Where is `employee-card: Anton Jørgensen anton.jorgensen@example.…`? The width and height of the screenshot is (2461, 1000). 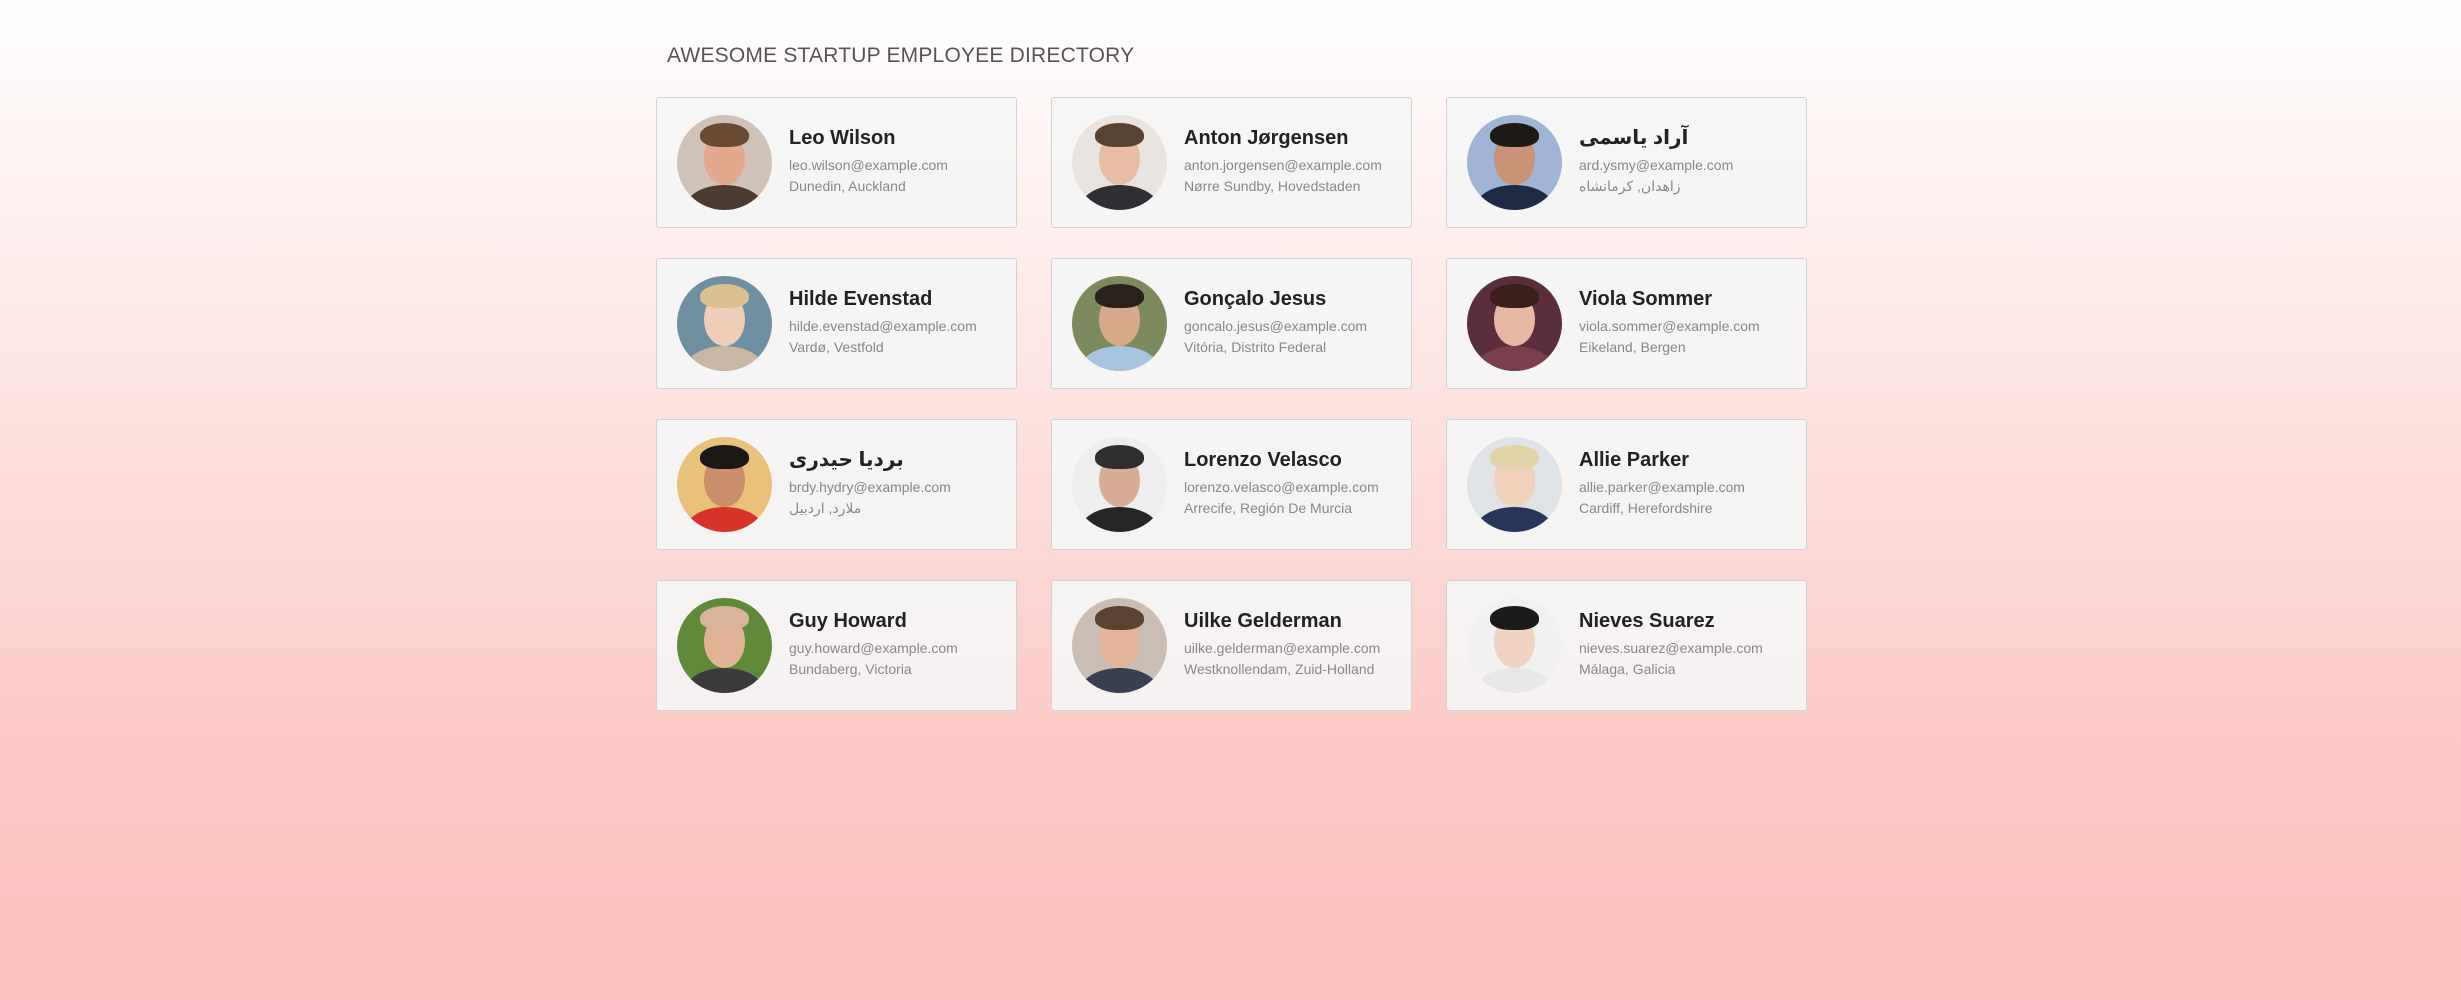
employee-card: Anton Jørgensen anton.jorgensen@example.… is located at coordinates (1231, 162).